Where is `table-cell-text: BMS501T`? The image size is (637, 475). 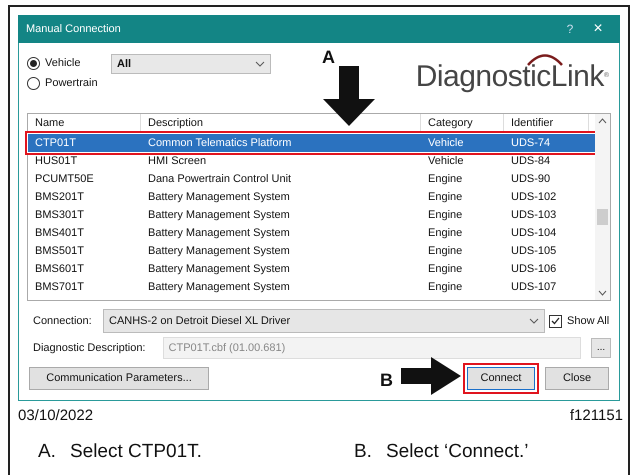
table-cell-text: BMS501T is located at coordinates (59, 251).